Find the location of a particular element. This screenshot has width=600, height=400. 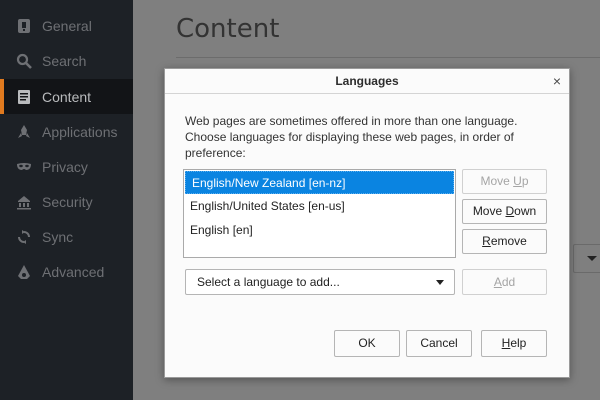

remove-button: Remove is located at coordinates (504, 241).